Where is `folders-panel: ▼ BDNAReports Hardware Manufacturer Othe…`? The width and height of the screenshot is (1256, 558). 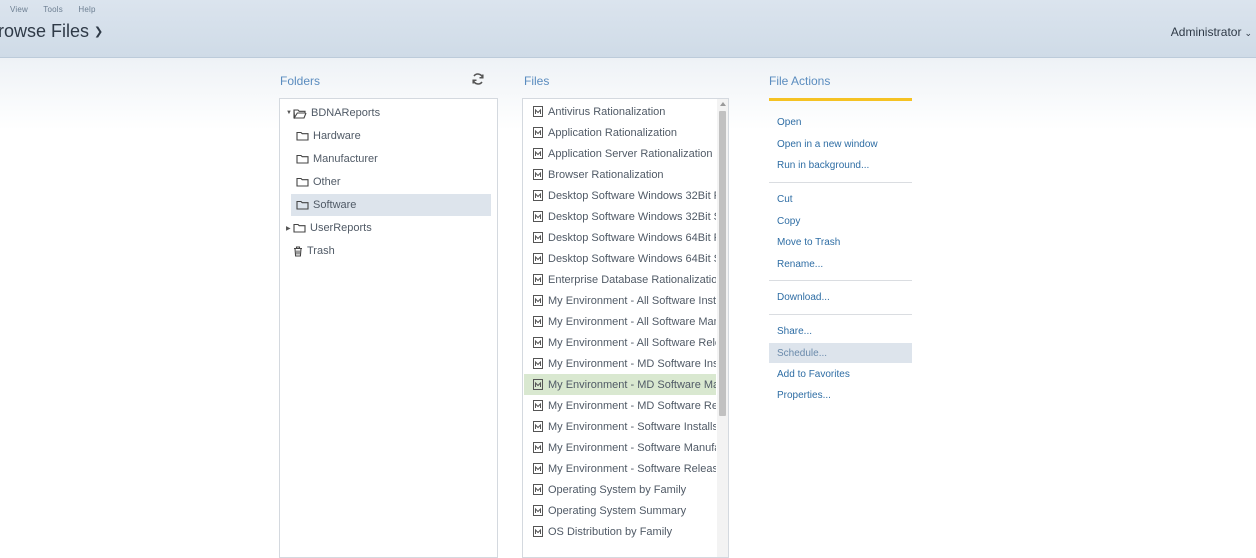
folders-panel: ▼ BDNAReports Hardware Manufacturer Othe… is located at coordinates (388, 328).